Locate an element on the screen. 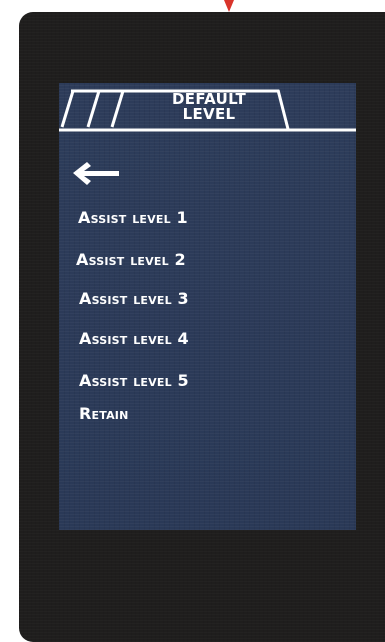 The height and width of the screenshot is (642, 385). back-button is located at coordinates (97, 173).